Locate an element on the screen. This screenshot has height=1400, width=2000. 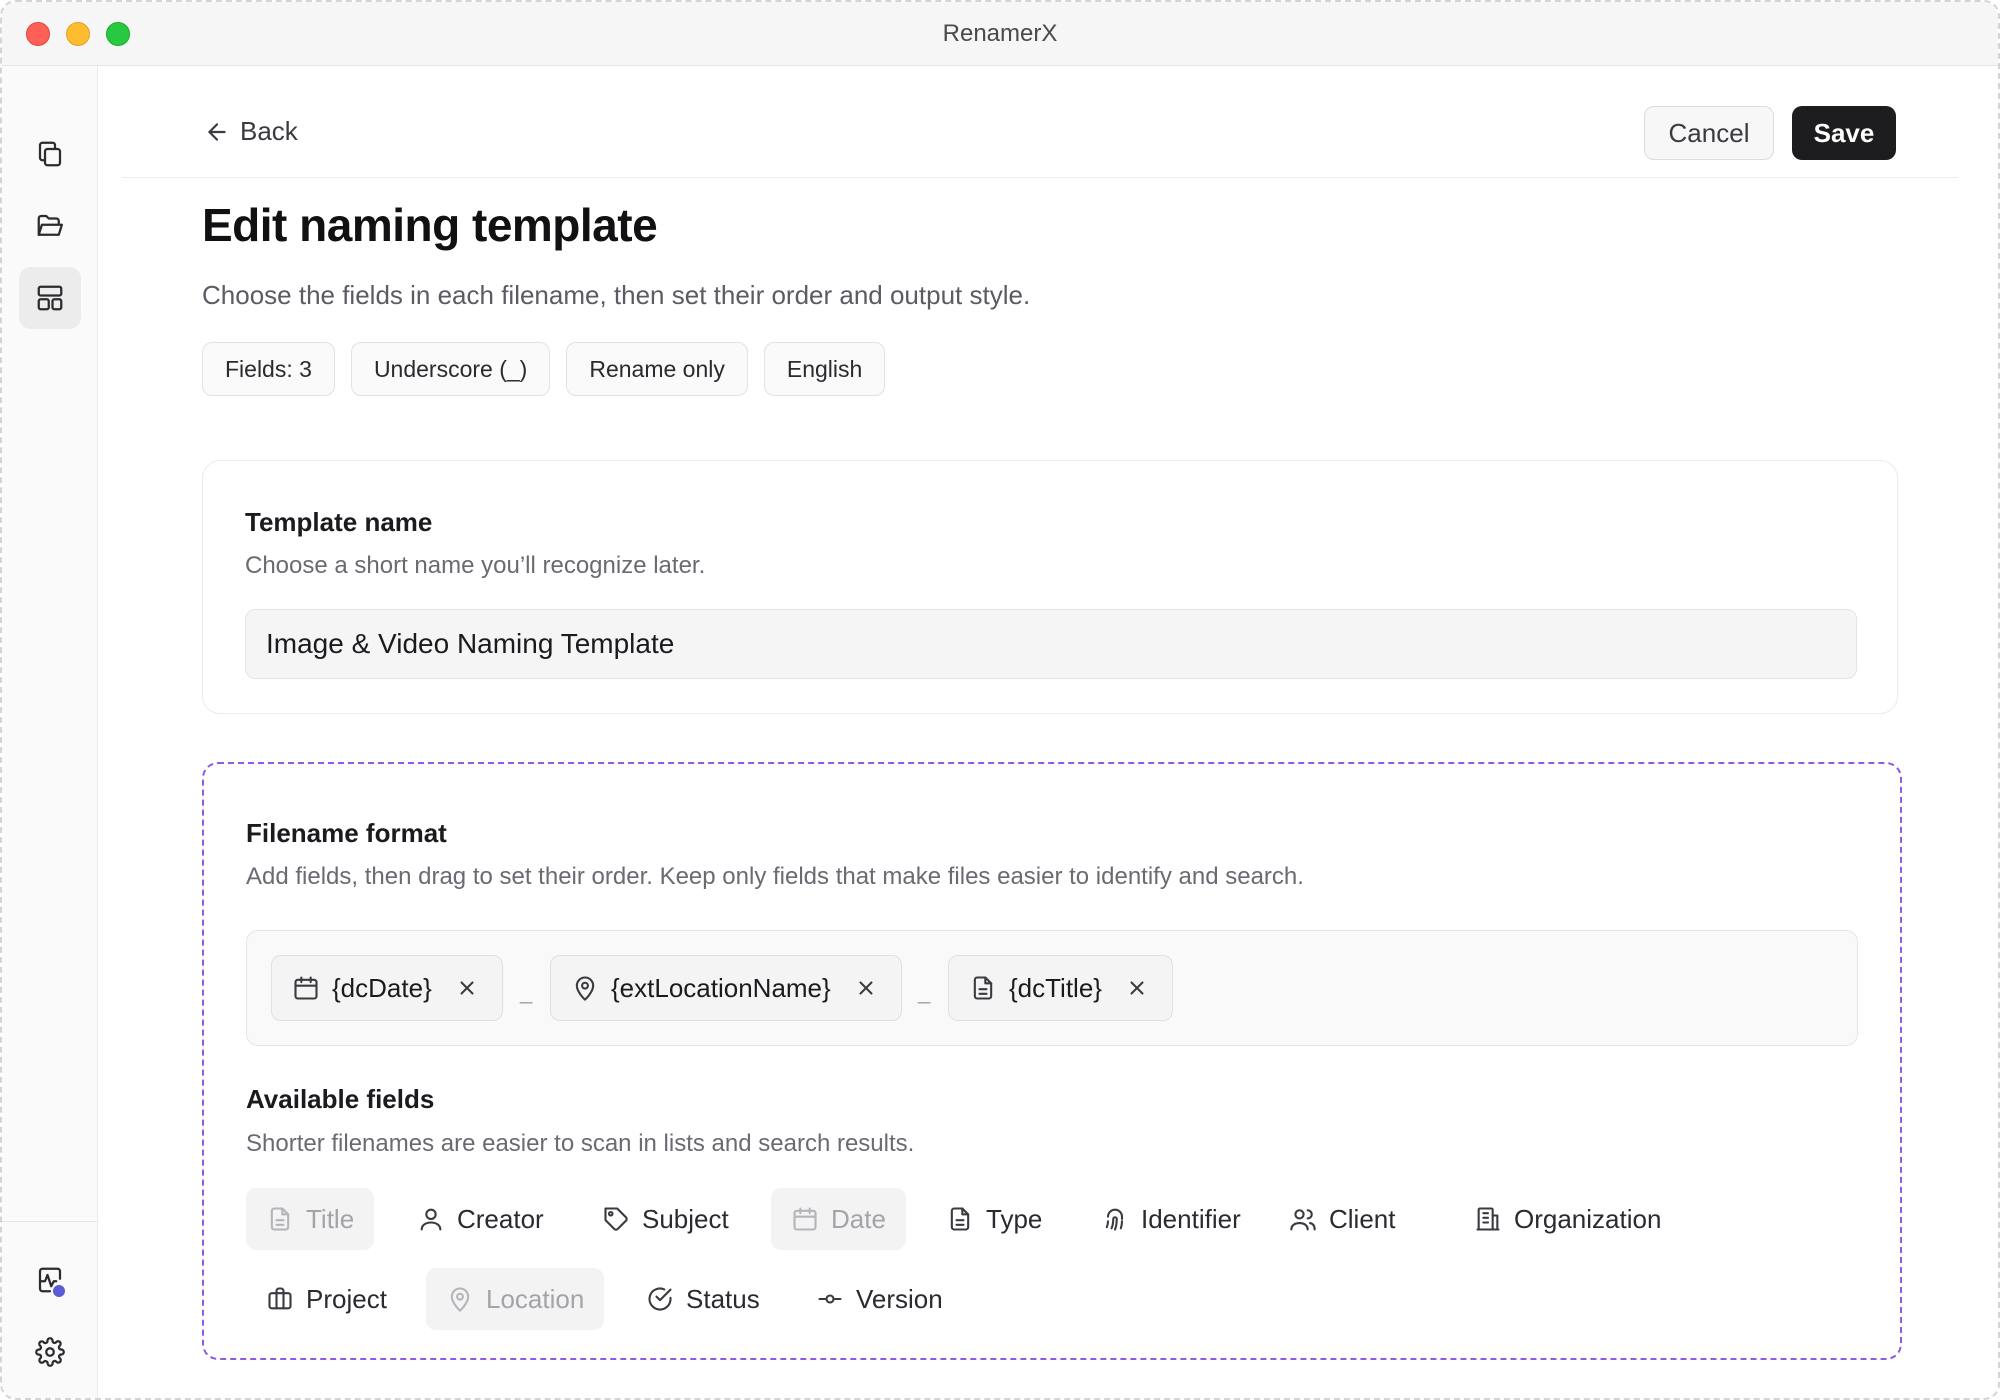
field-label: Type is located at coordinates (1014, 1218).